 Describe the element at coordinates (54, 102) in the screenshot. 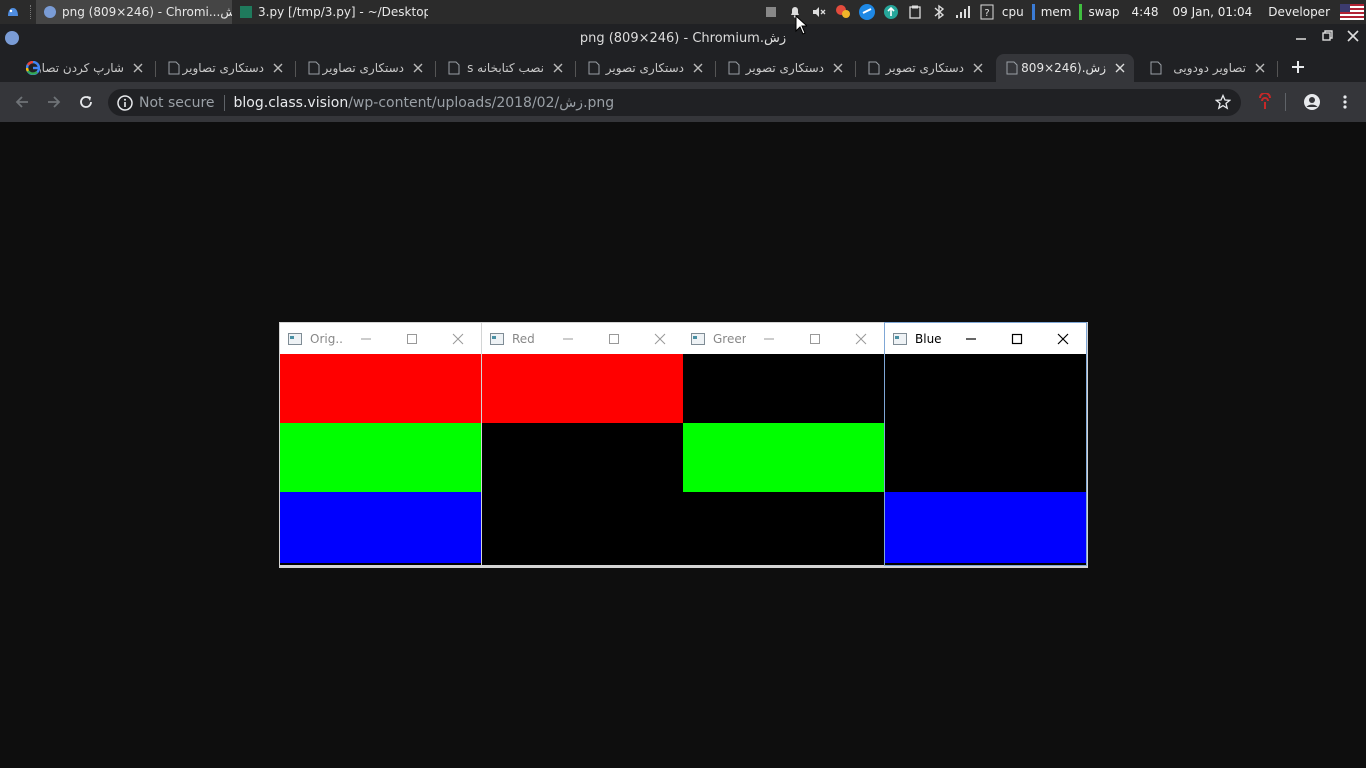

I see `forward-button` at that location.